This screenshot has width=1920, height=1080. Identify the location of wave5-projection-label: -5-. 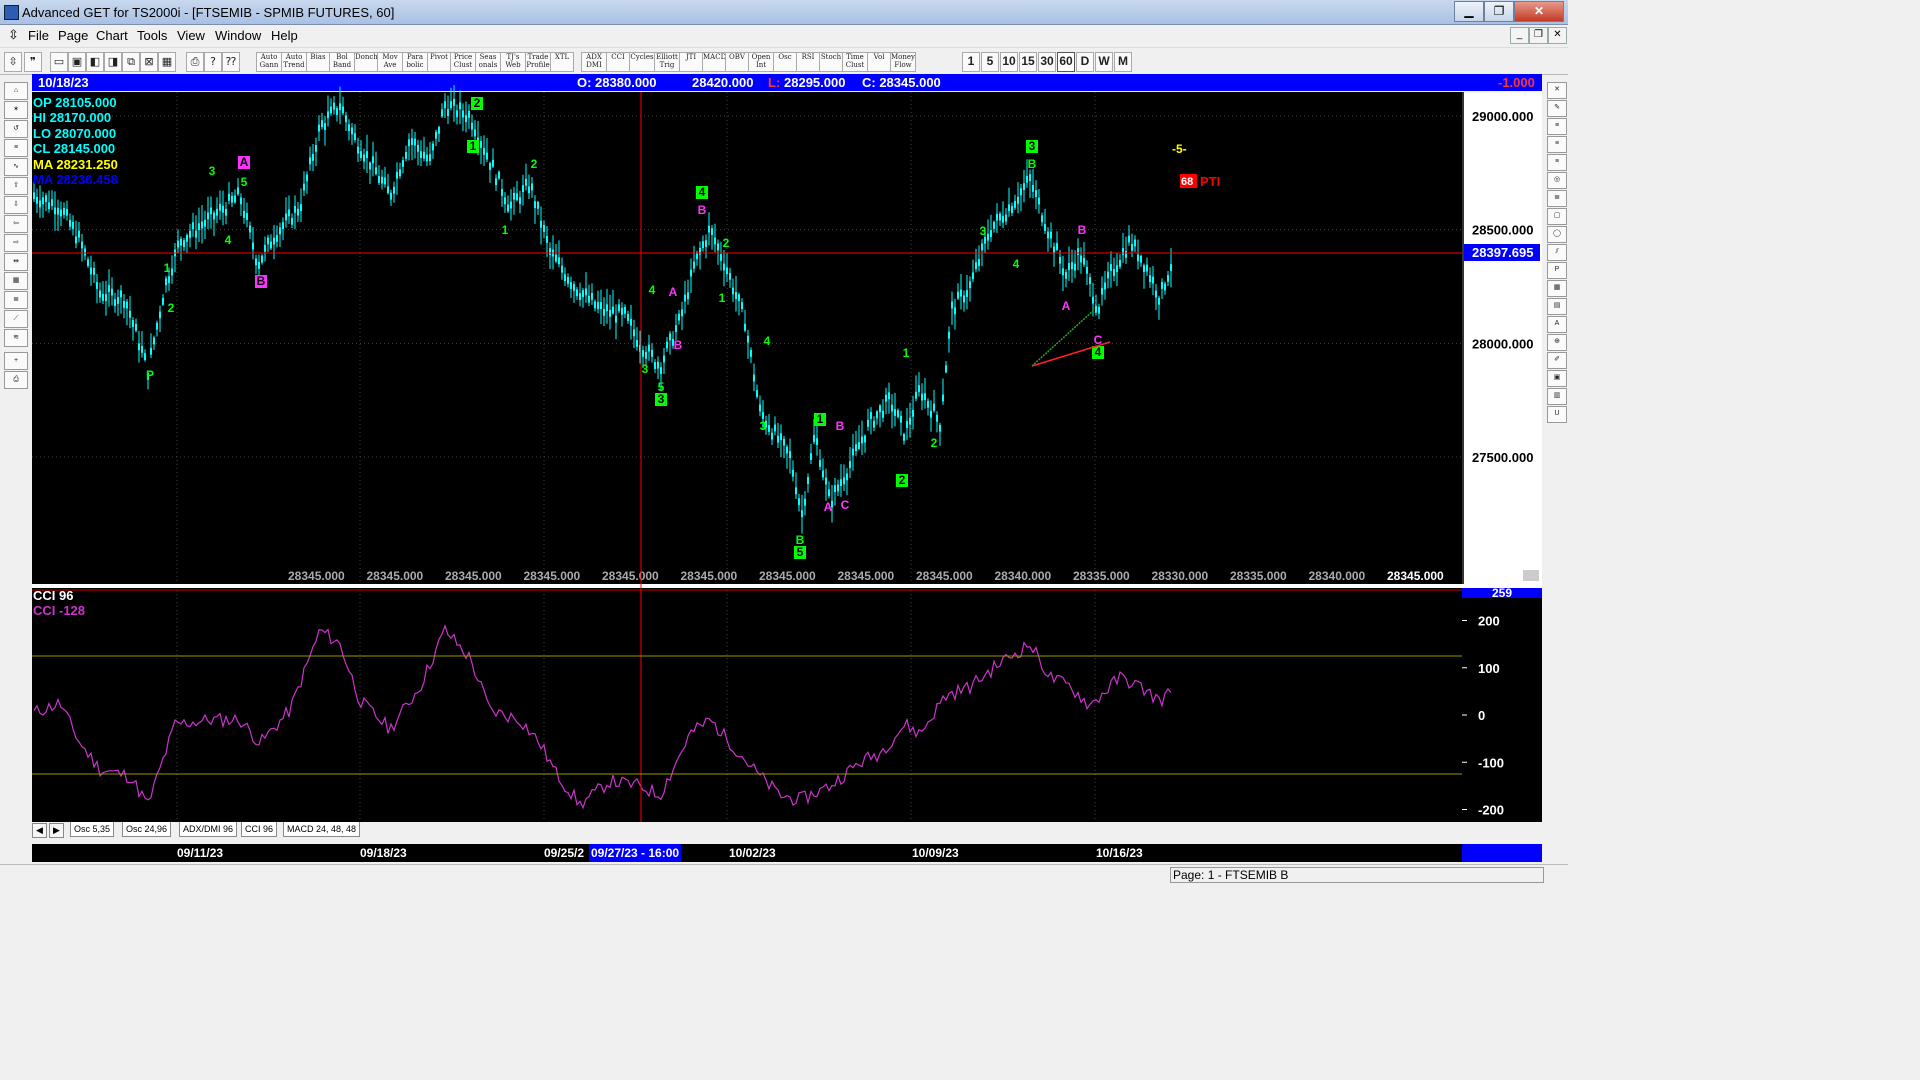
(1179, 149).